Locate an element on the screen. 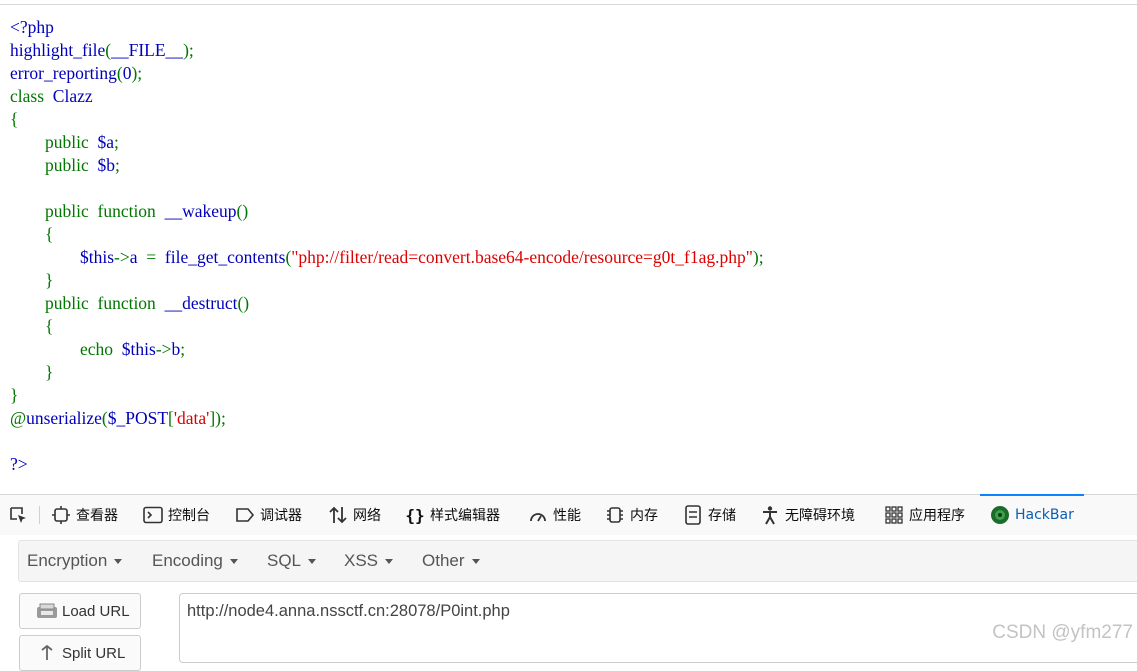 The height and width of the screenshot is (671, 1137). toolbar-separator is located at coordinates (39, 515).